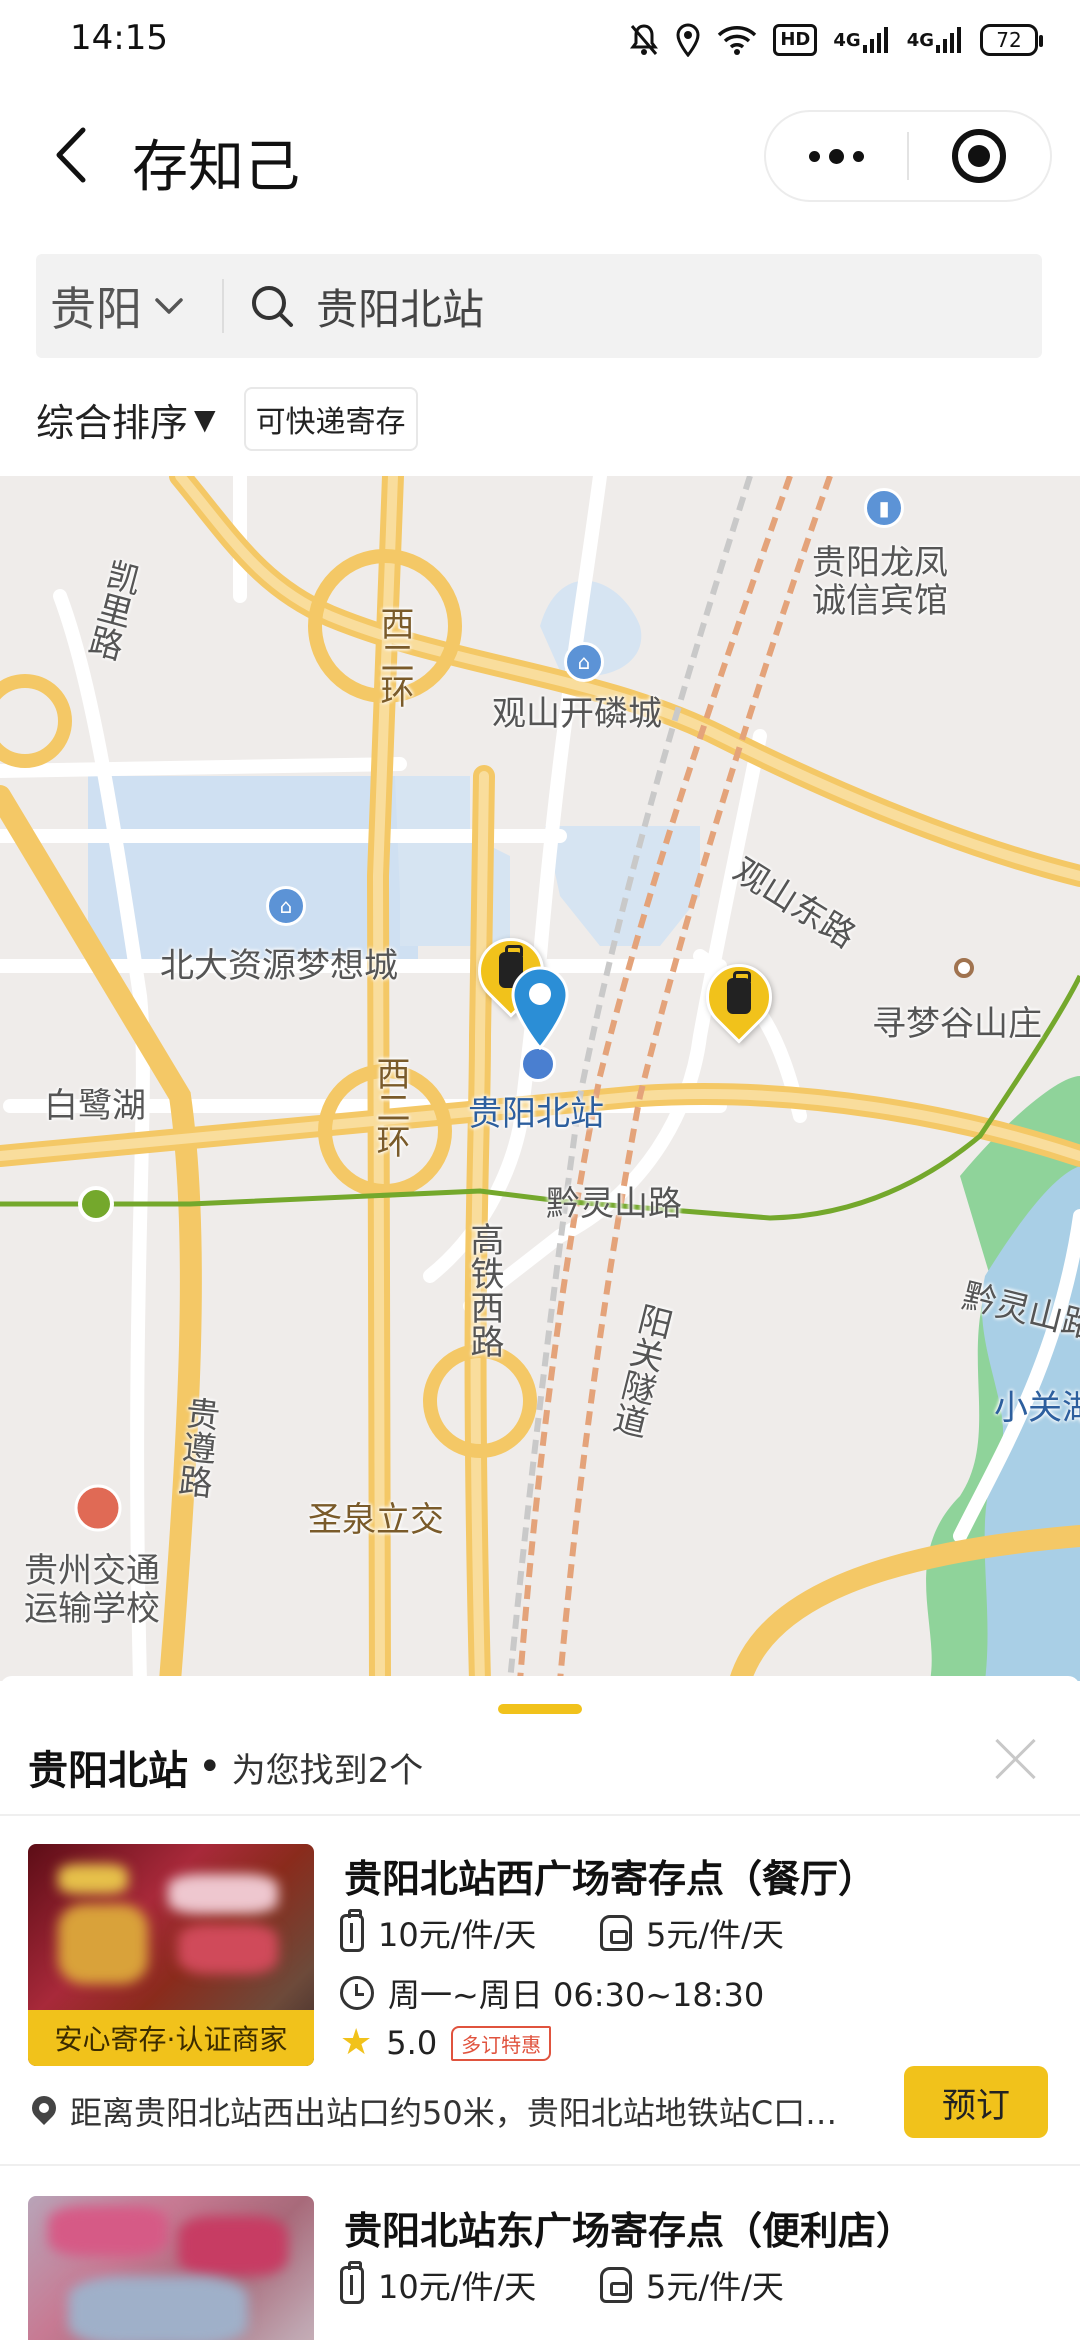 The width and height of the screenshot is (1080, 2340). I want to click on more-options-button, so click(836, 156).